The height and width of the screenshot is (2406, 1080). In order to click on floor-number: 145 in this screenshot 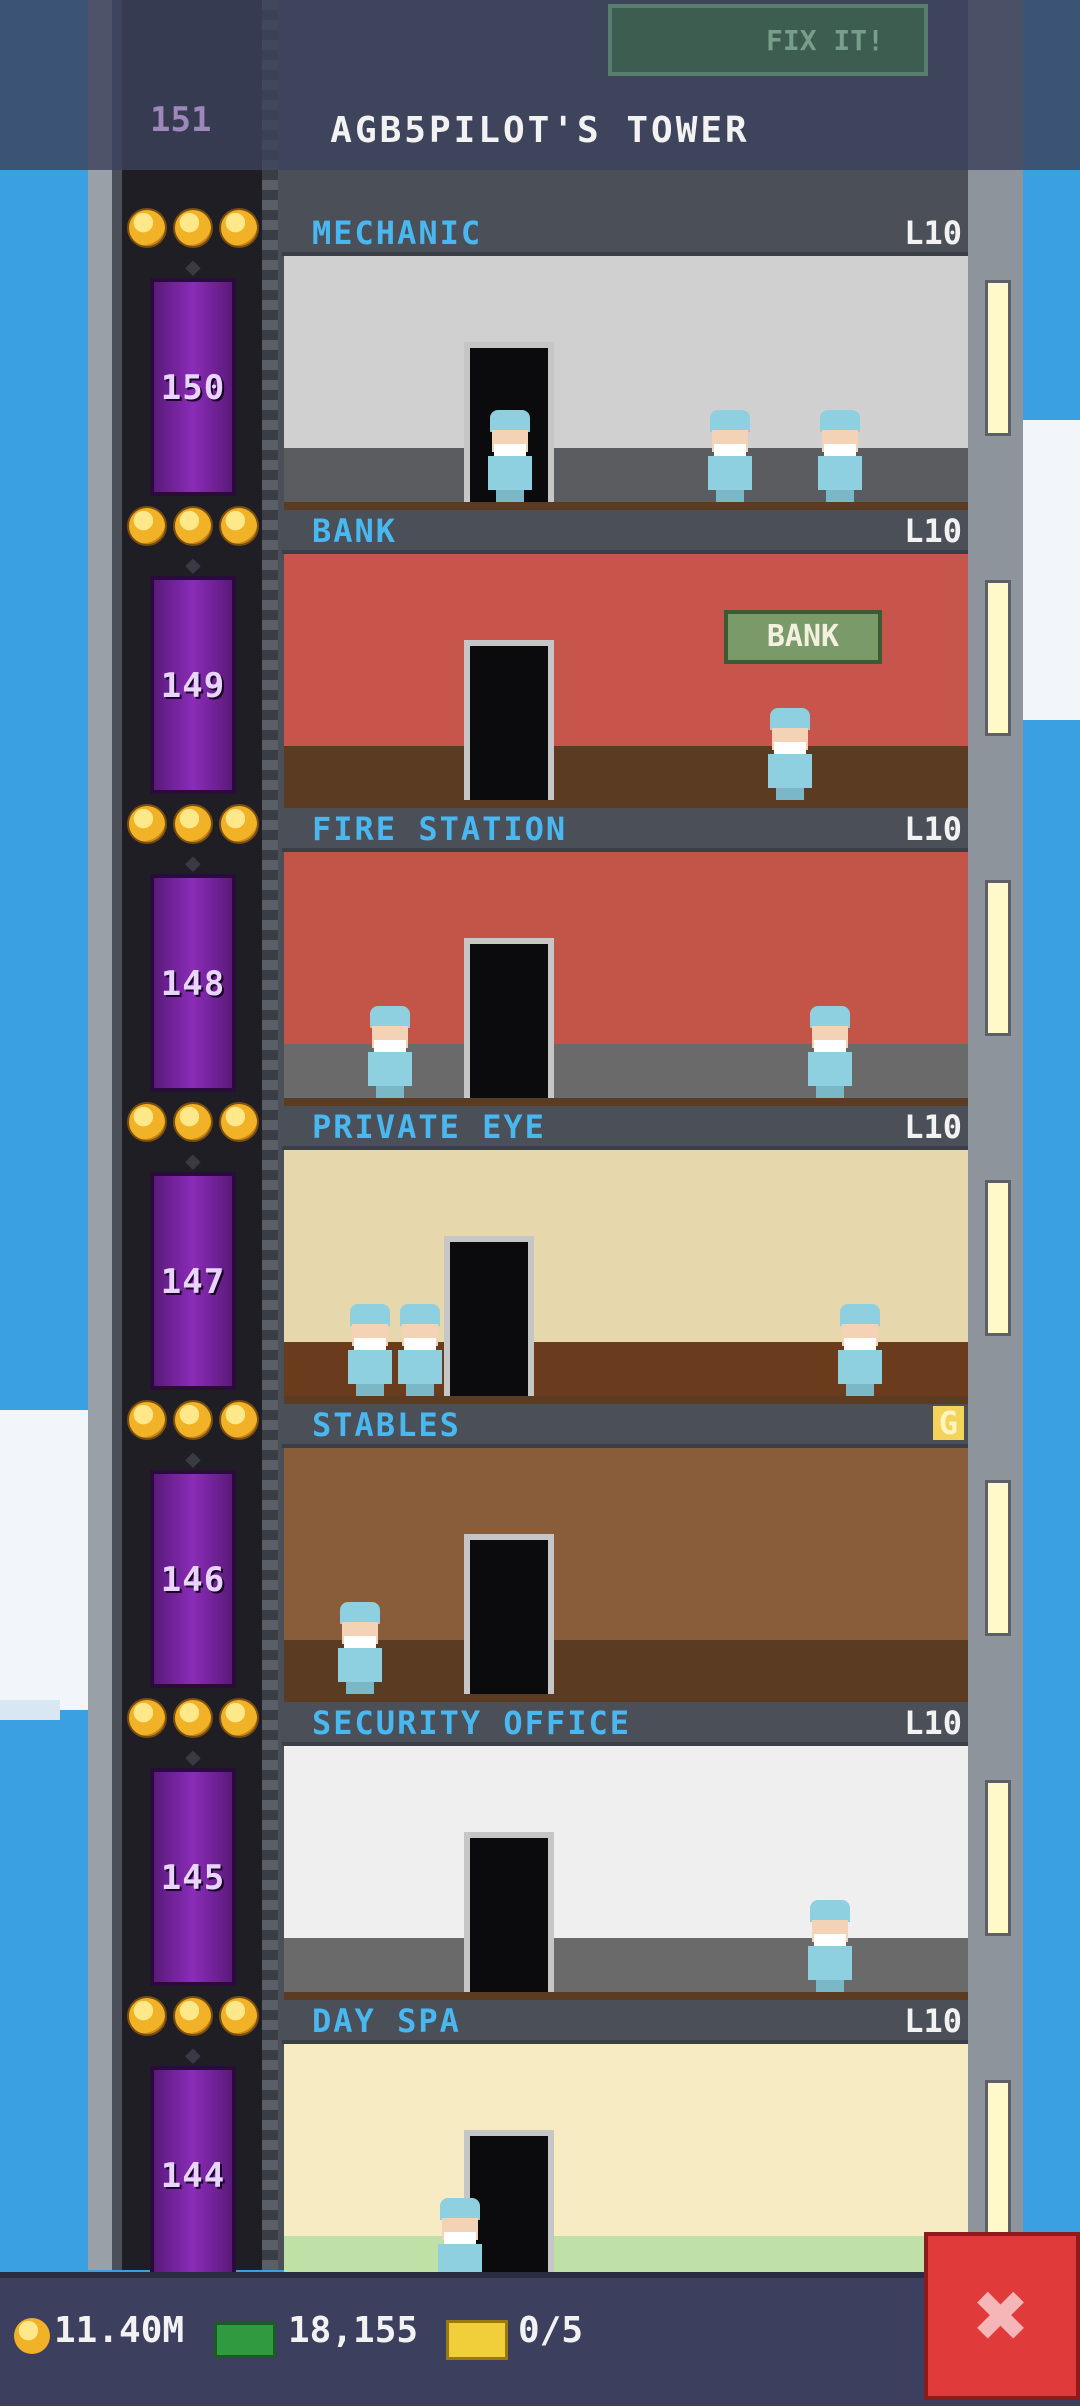, I will do `click(193, 1878)`.